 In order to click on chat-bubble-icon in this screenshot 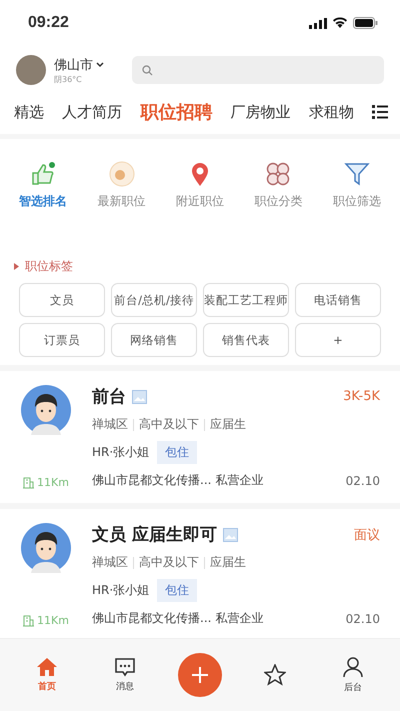, I will do `click(125, 667)`.